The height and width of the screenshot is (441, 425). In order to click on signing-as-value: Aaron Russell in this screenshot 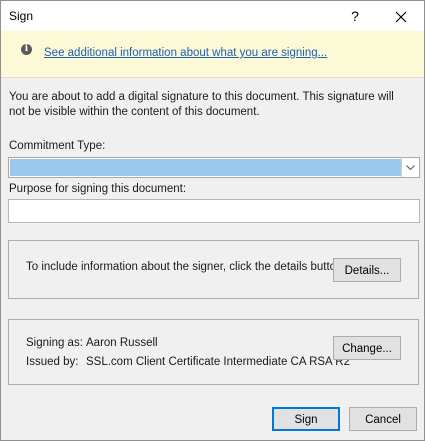, I will do `click(122, 343)`.